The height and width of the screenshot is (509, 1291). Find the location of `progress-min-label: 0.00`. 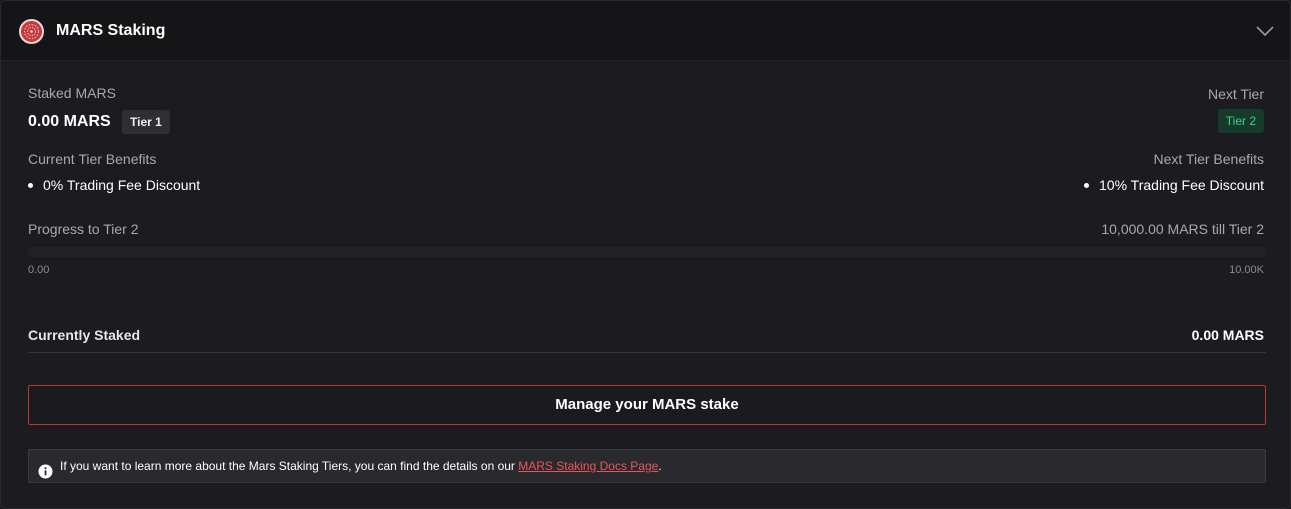

progress-min-label: 0.00 is located at coordinates (39, 270).